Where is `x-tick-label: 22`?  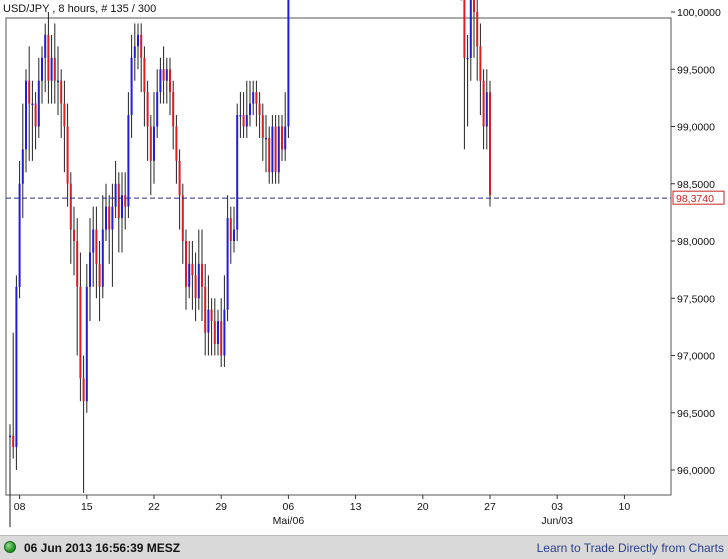 x-tick-label: 22 is located at coordinates (154, 507).